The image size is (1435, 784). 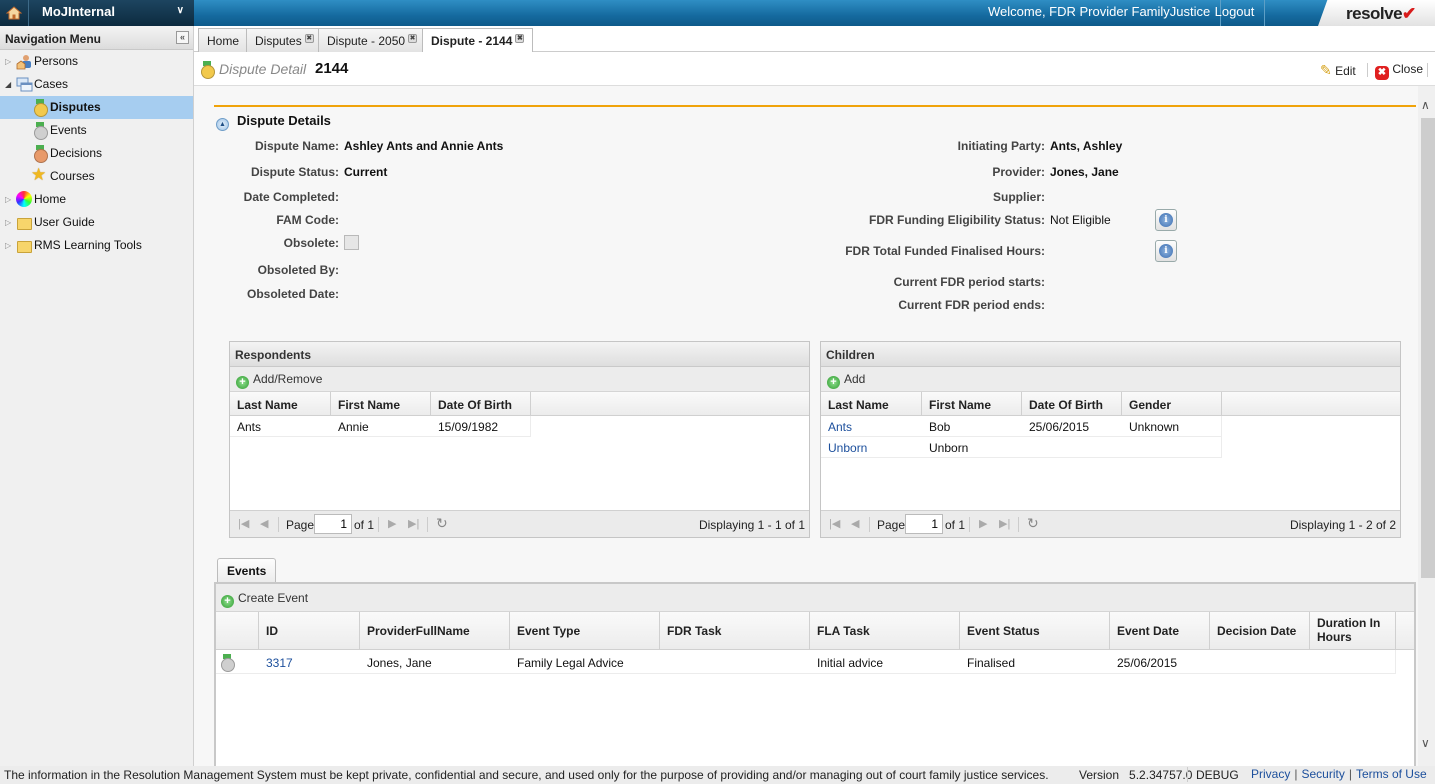 I want to click on column-header-event-status: Event Status, so click(x=1035, y=631).